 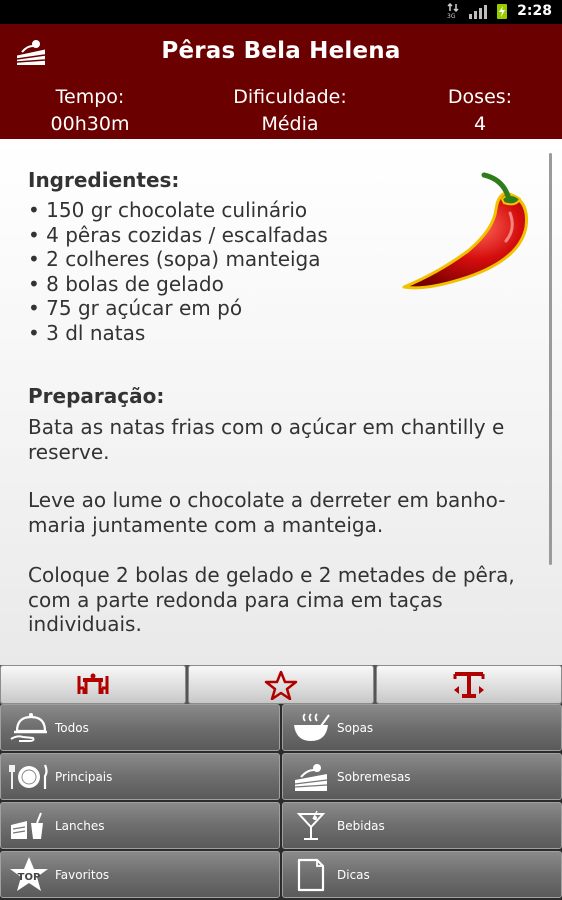 What do you see at coordinates (281, 12) in the screenshot?
I see `status-bar: 3G 2:28` at bounding box center [281, 12].